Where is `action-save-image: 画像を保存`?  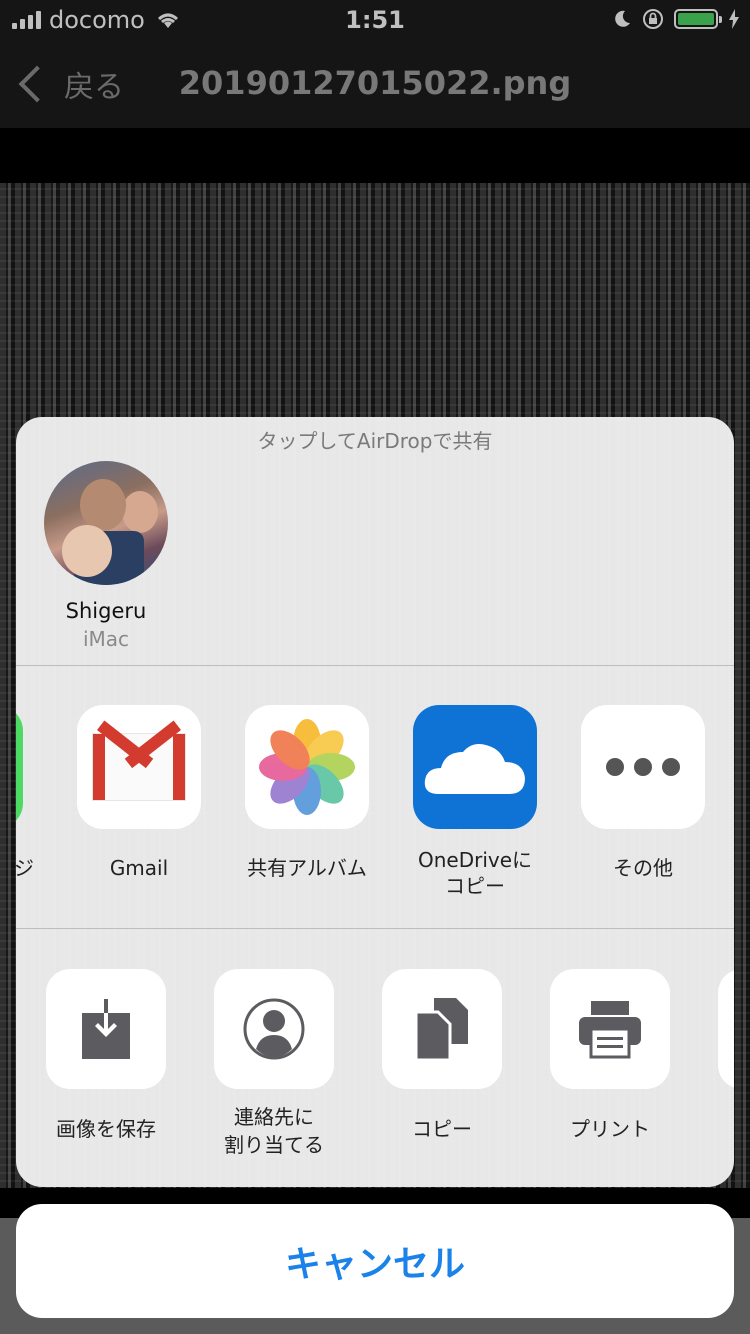 action-save-image: 画像を保存 is located at coordinates (106, 1036).